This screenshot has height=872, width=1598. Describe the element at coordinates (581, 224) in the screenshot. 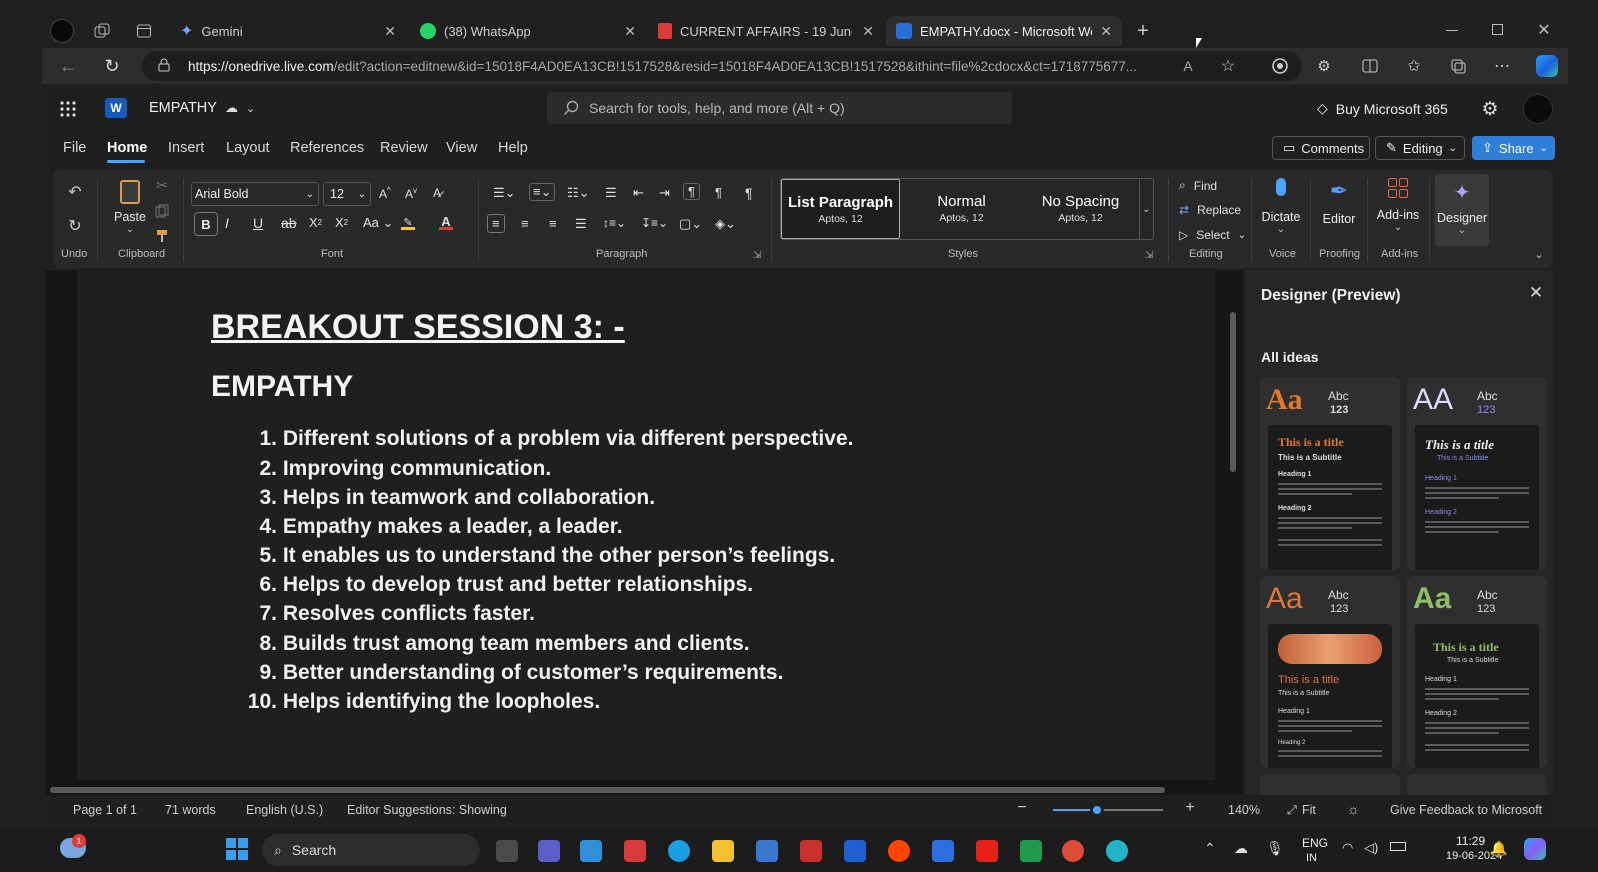

I see `justify-icon: ☰` at that location.